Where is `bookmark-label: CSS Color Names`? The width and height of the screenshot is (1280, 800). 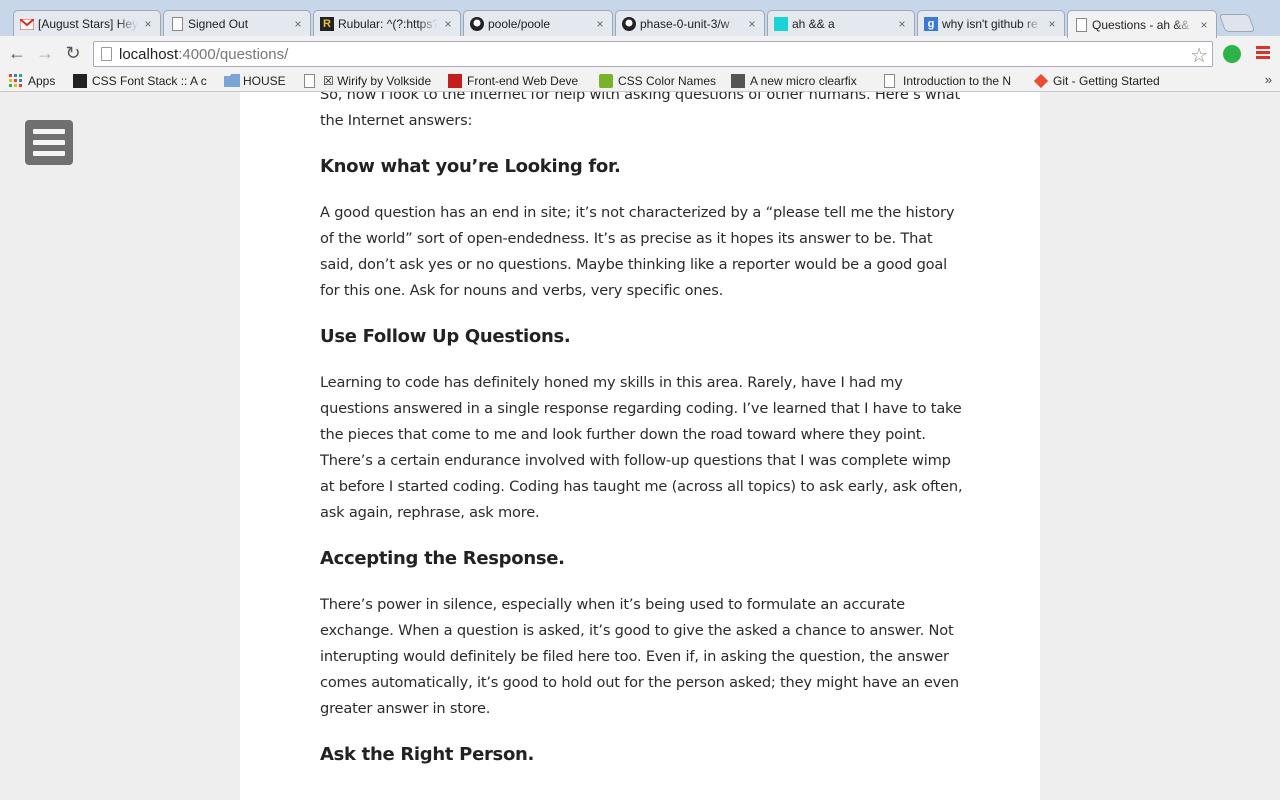 bookmark-label: CSS Color Names is located at coordinates (667, 81).